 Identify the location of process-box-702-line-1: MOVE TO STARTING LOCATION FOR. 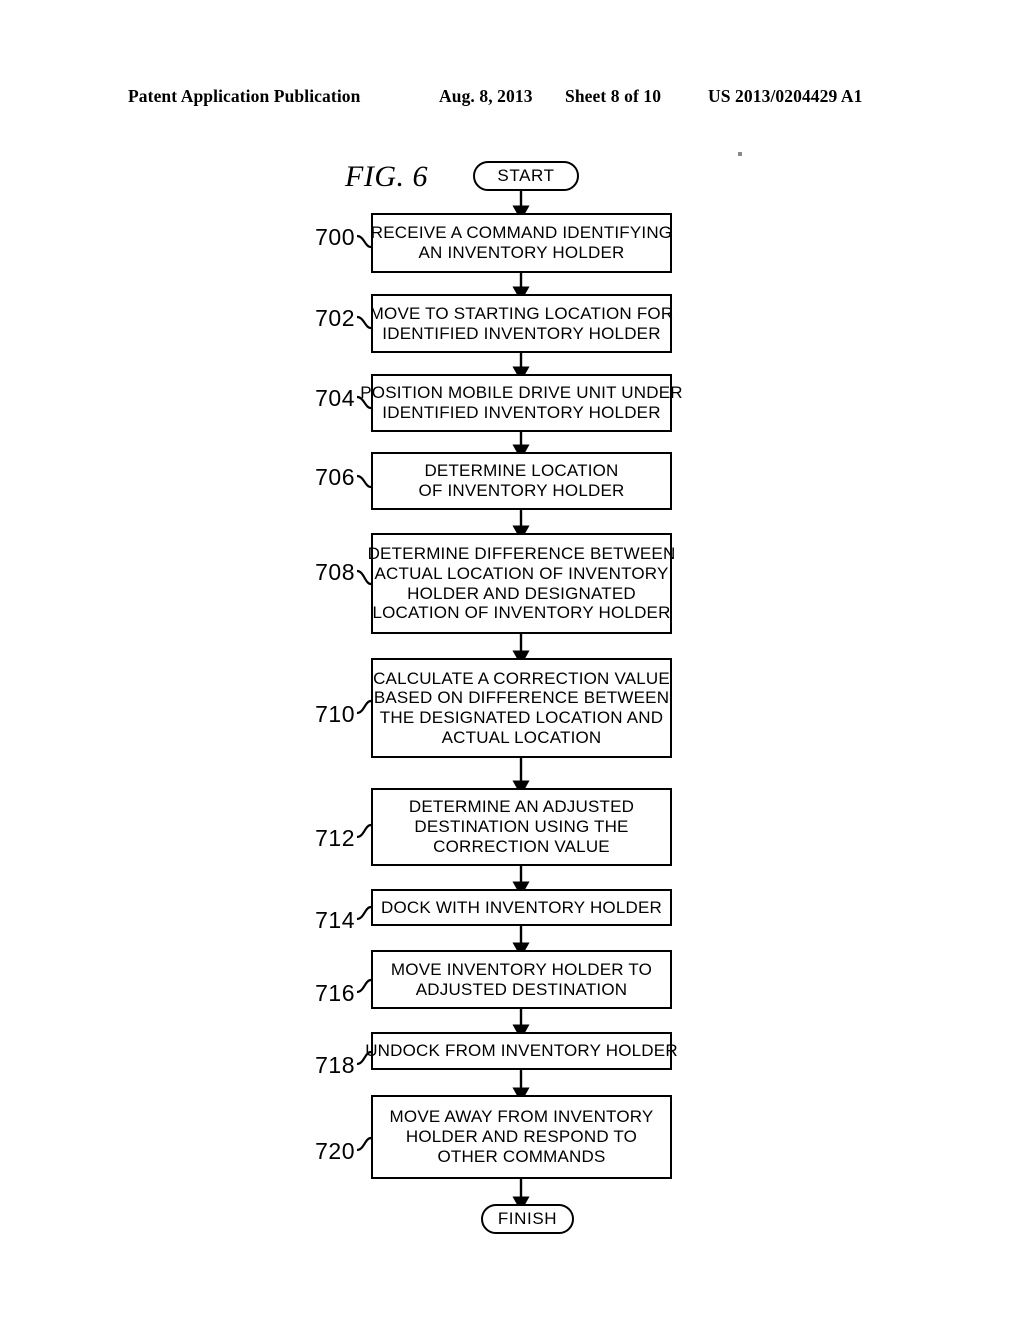
(521, 313).